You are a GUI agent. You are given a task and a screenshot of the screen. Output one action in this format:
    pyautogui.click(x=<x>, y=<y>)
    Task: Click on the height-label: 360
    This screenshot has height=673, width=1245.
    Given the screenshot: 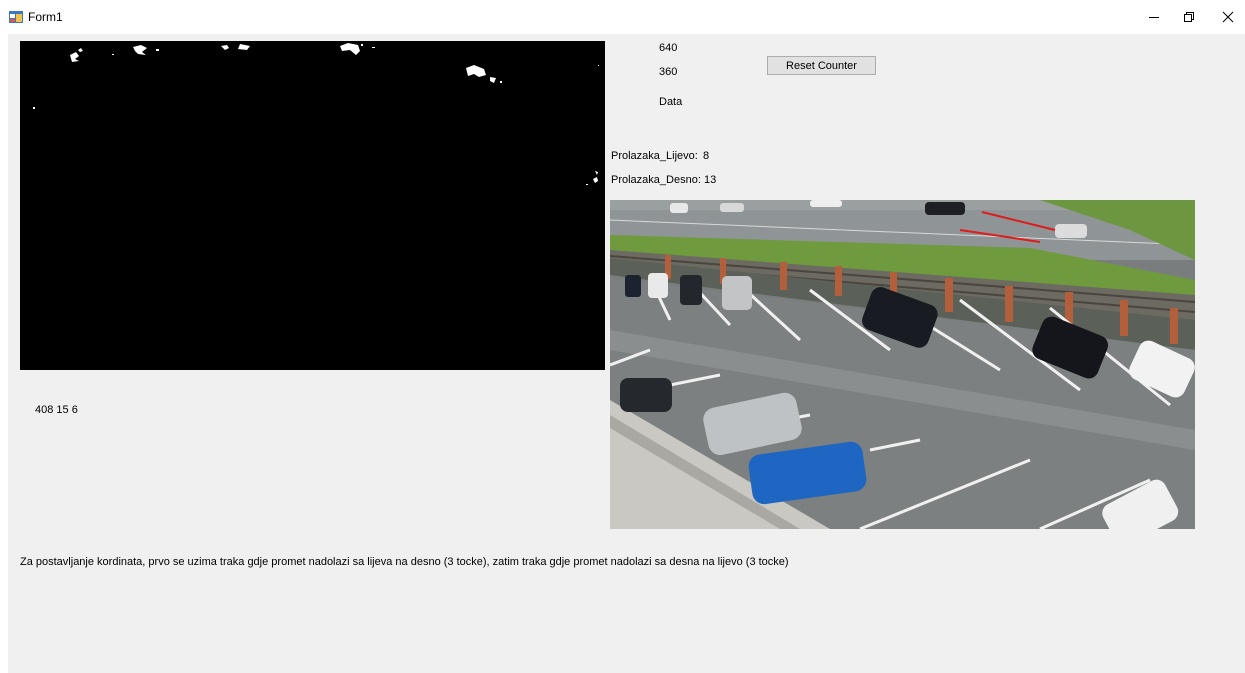 What is the action you would take?
    pyautogui.click(x=668, y=72)
    